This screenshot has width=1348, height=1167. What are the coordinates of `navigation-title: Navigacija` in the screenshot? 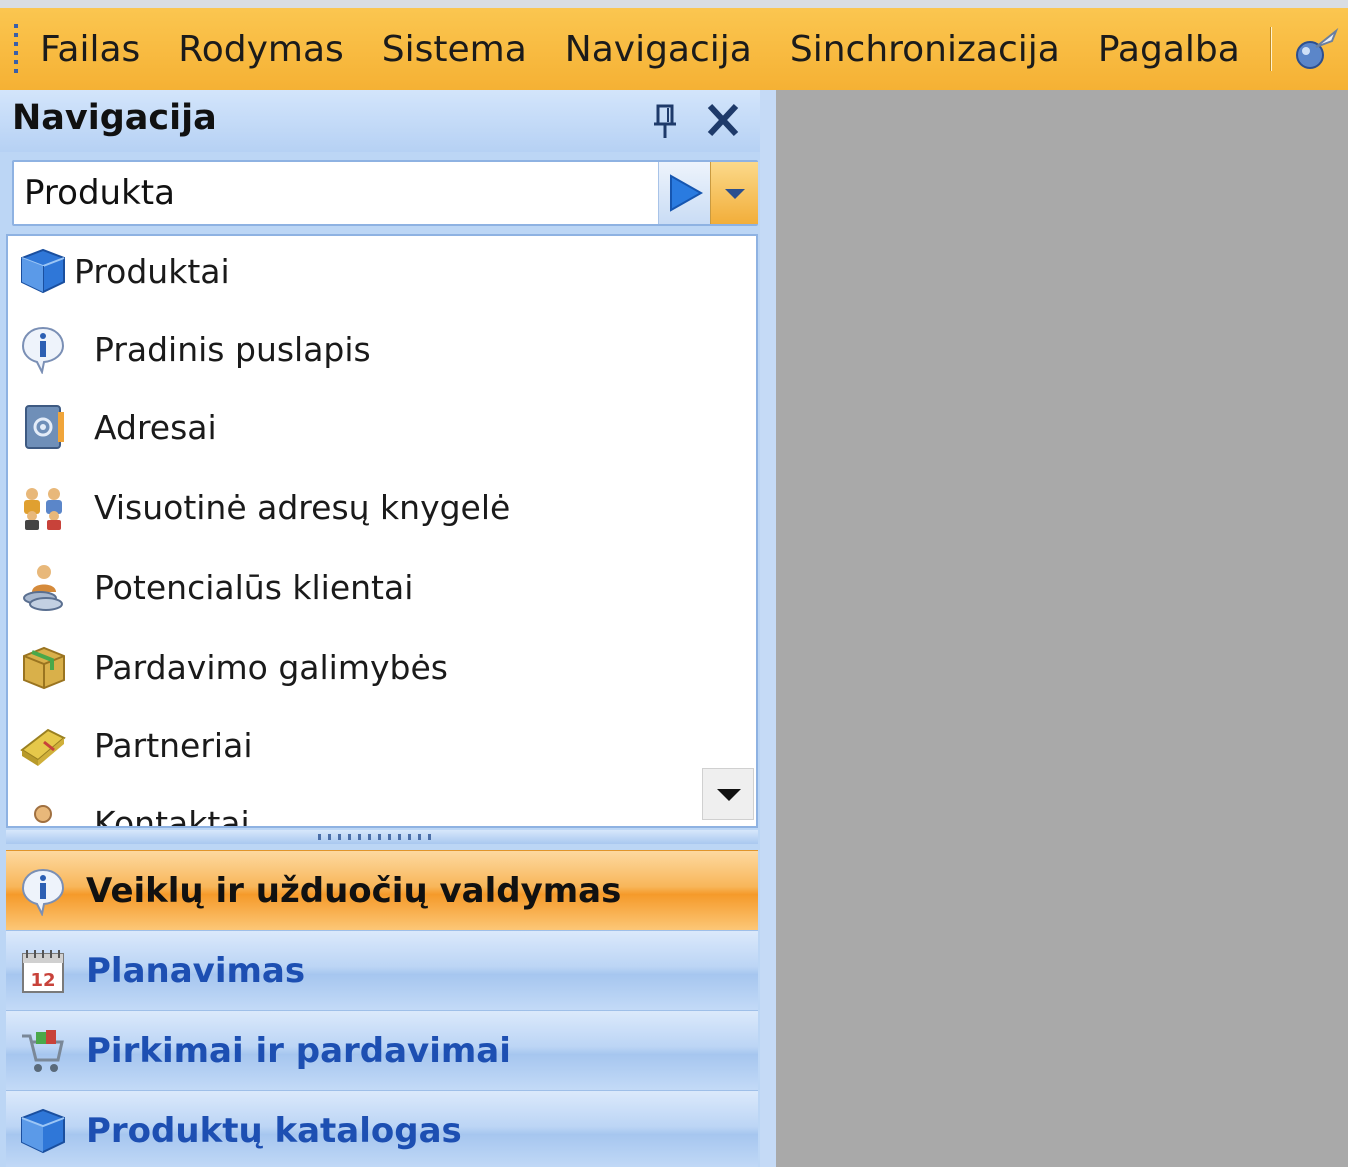 It's located at (114, 118).